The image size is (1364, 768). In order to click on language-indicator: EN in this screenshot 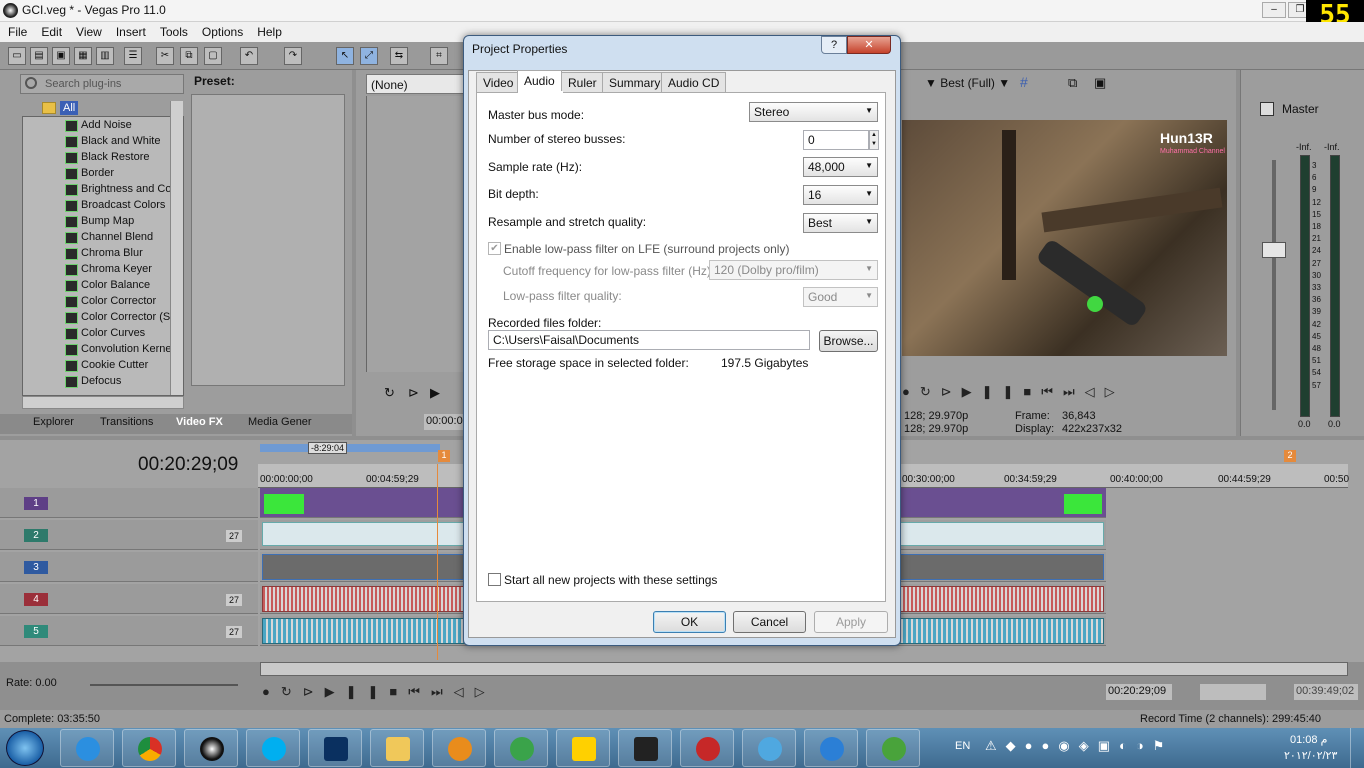, I will do `click(962, 746)`.